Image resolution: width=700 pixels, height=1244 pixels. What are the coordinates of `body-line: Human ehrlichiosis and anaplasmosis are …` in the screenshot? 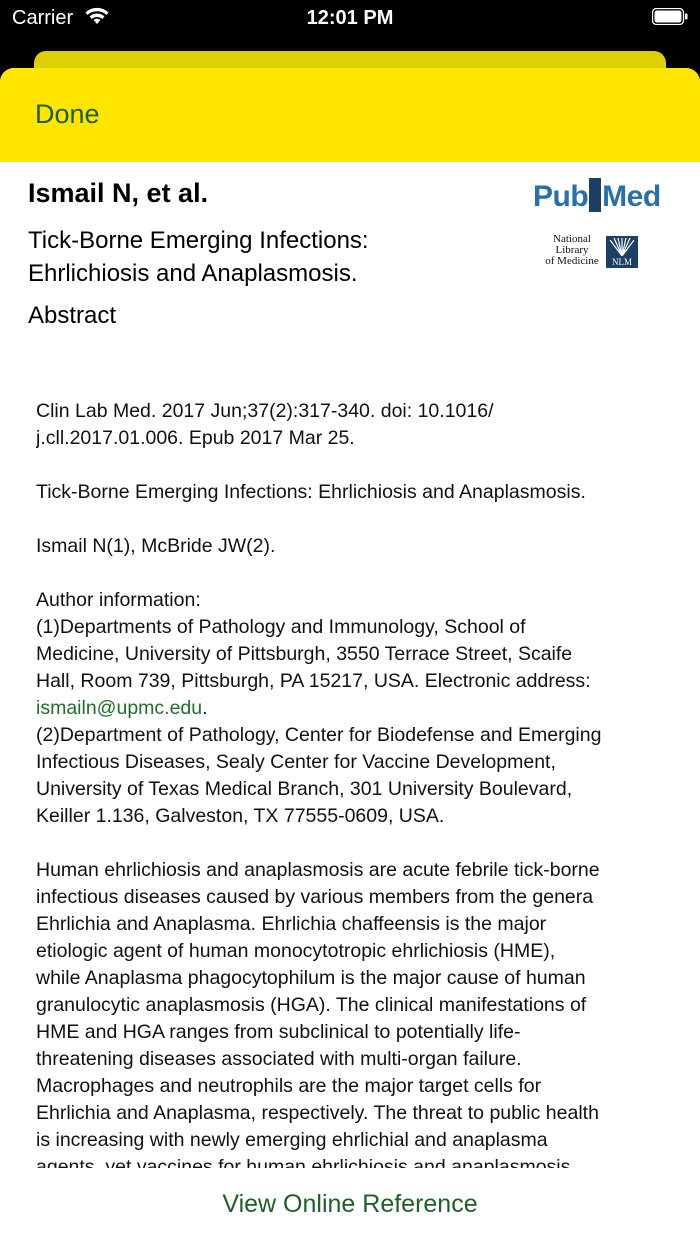 It's located at (318, 870).